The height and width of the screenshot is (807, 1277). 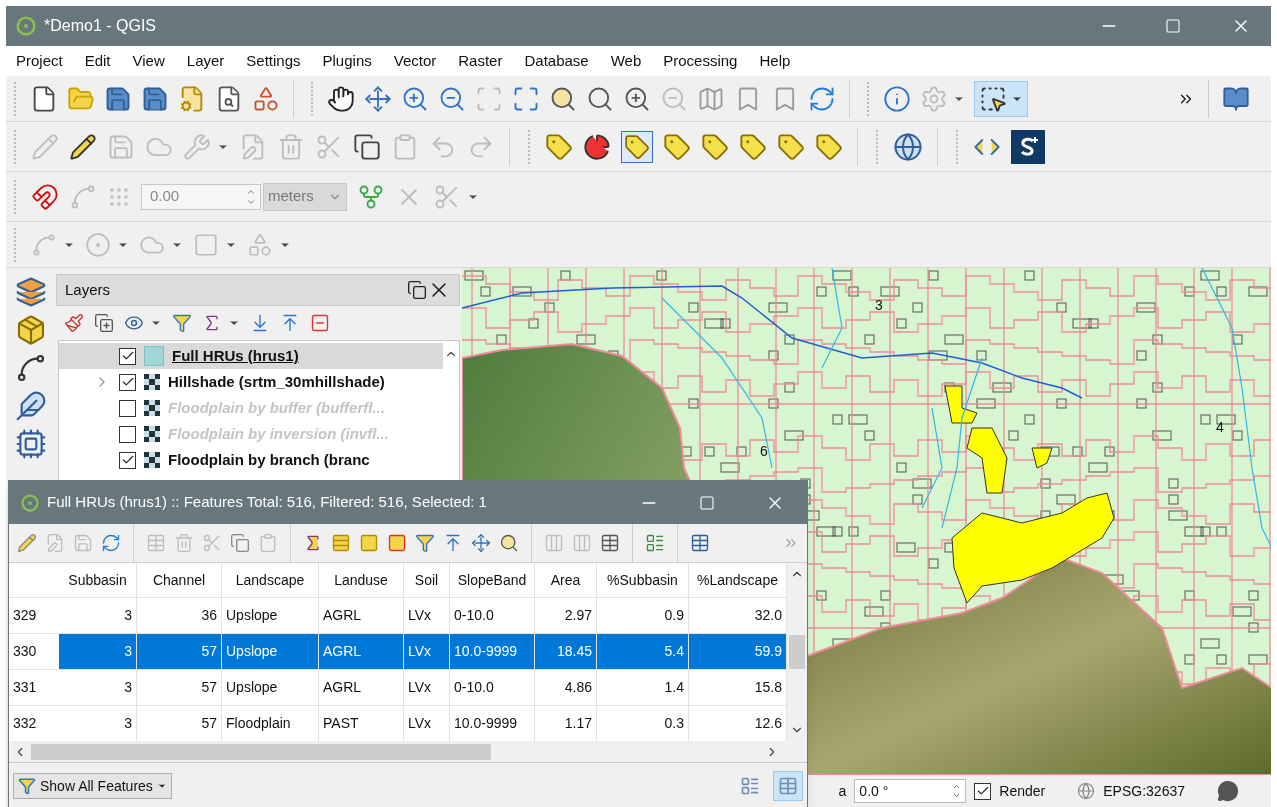 I want to click on menu-item: Project, so click(x=39, y=61).